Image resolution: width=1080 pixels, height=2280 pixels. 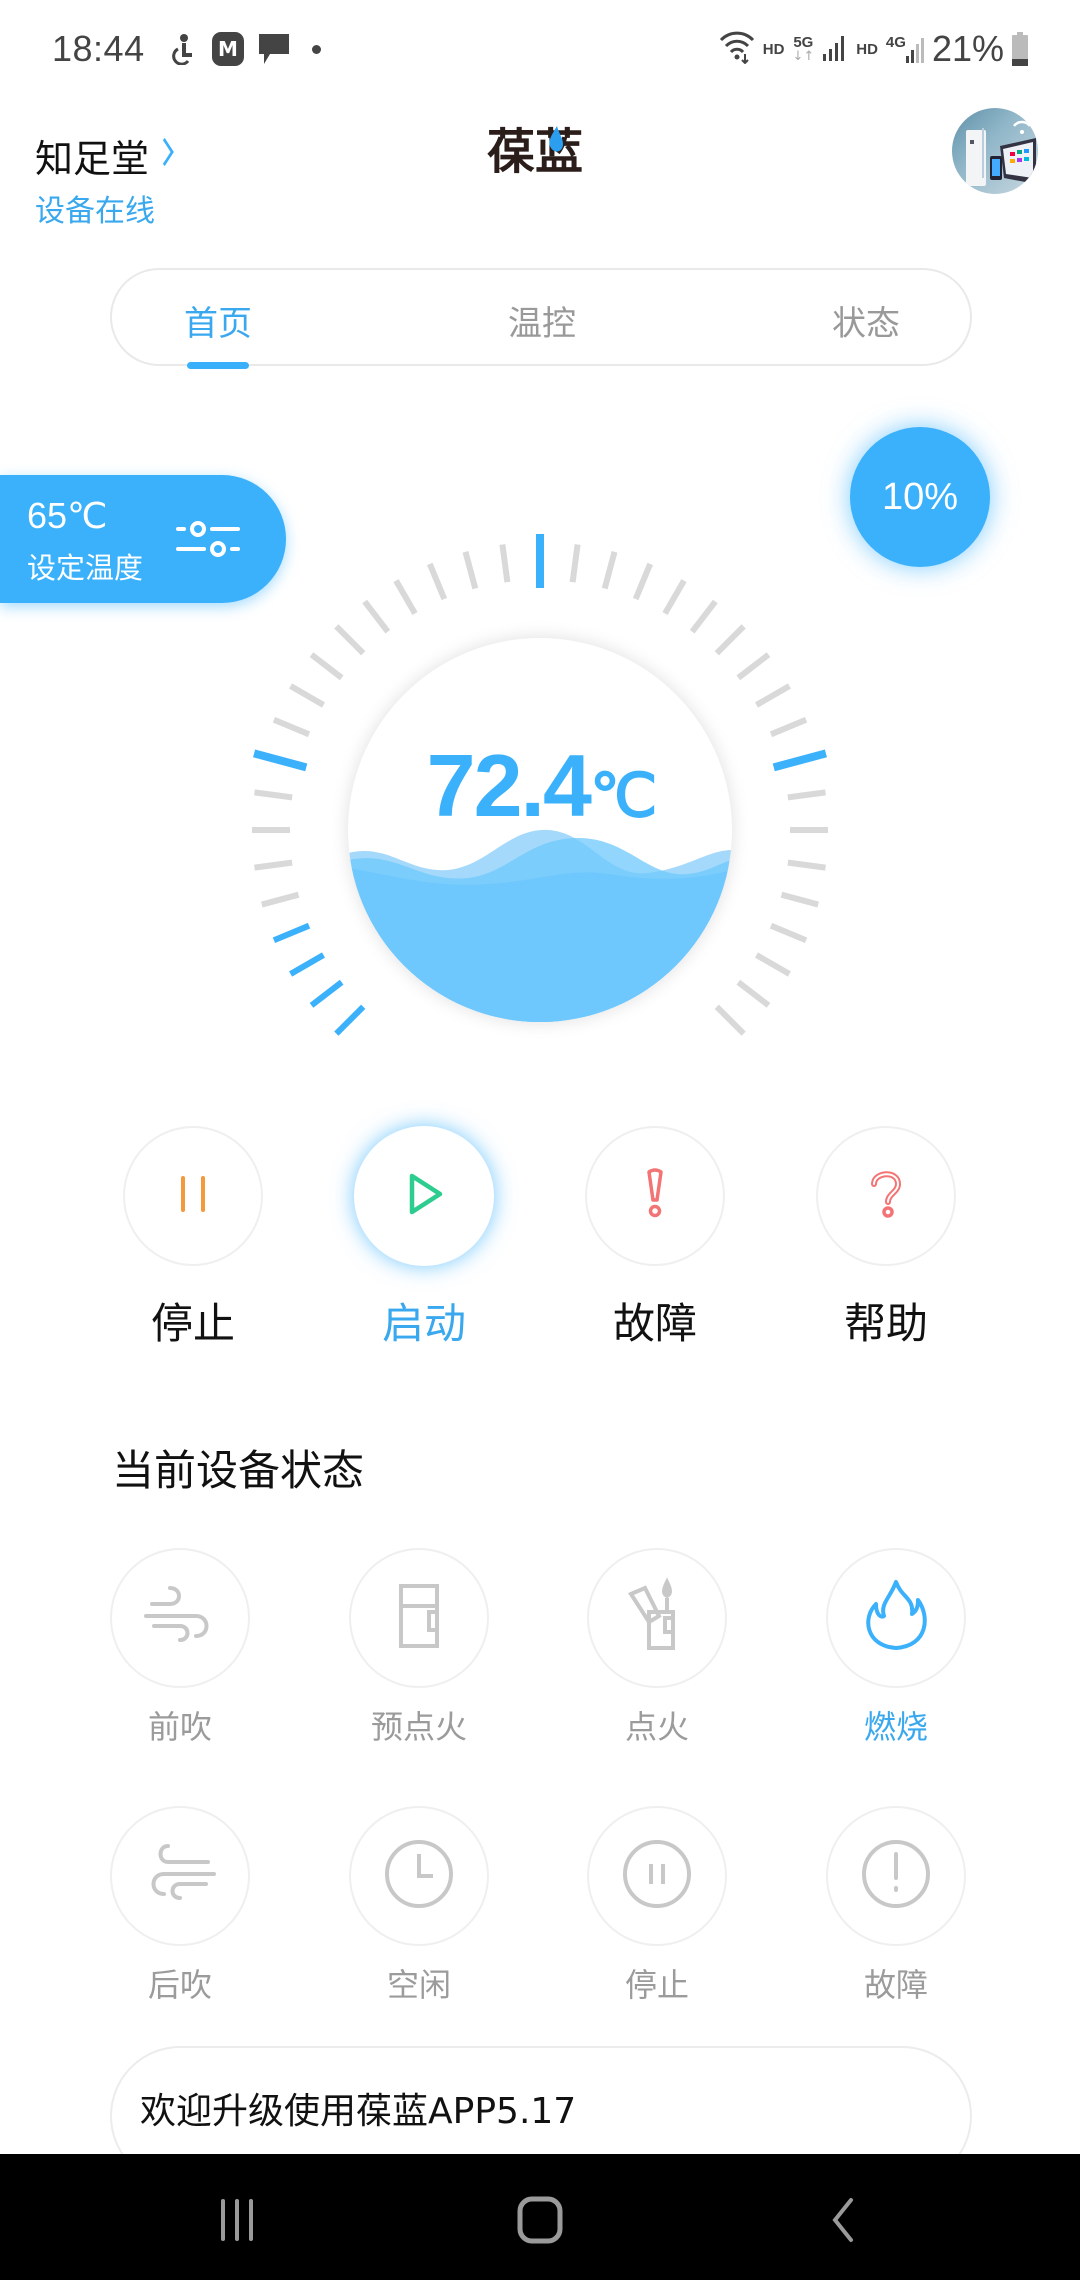 I want to click on sim2-net-label: 4G, so click(x=895, y=42).